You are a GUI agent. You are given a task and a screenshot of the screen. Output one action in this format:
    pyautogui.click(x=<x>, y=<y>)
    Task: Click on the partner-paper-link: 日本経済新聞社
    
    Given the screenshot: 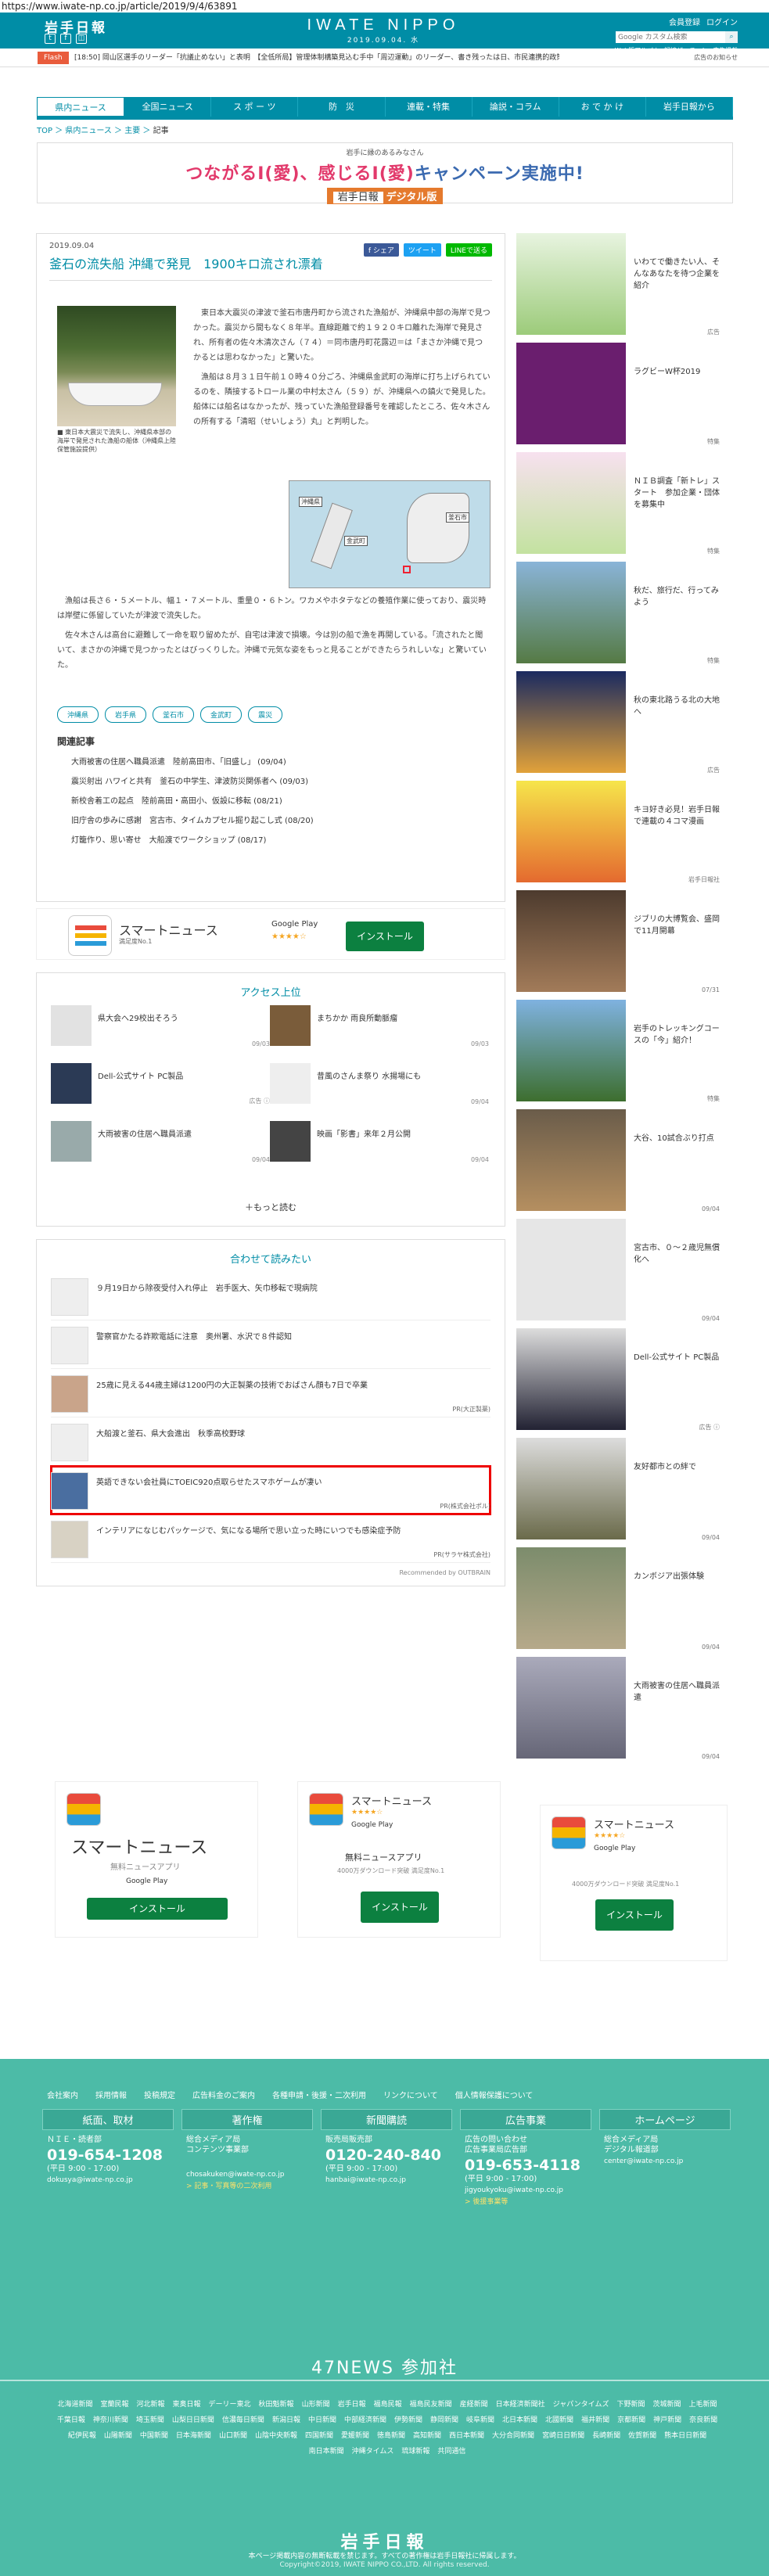 What is the action you would take?
    pyautogui.click(x=520, y=2405)
    